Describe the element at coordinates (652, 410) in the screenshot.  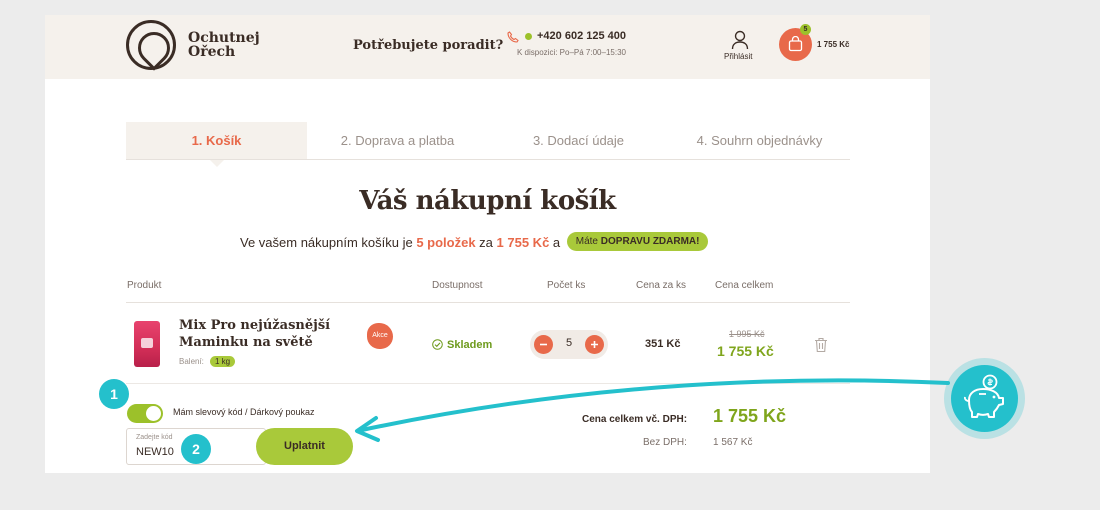
I see `annotation-arrow` at that location.